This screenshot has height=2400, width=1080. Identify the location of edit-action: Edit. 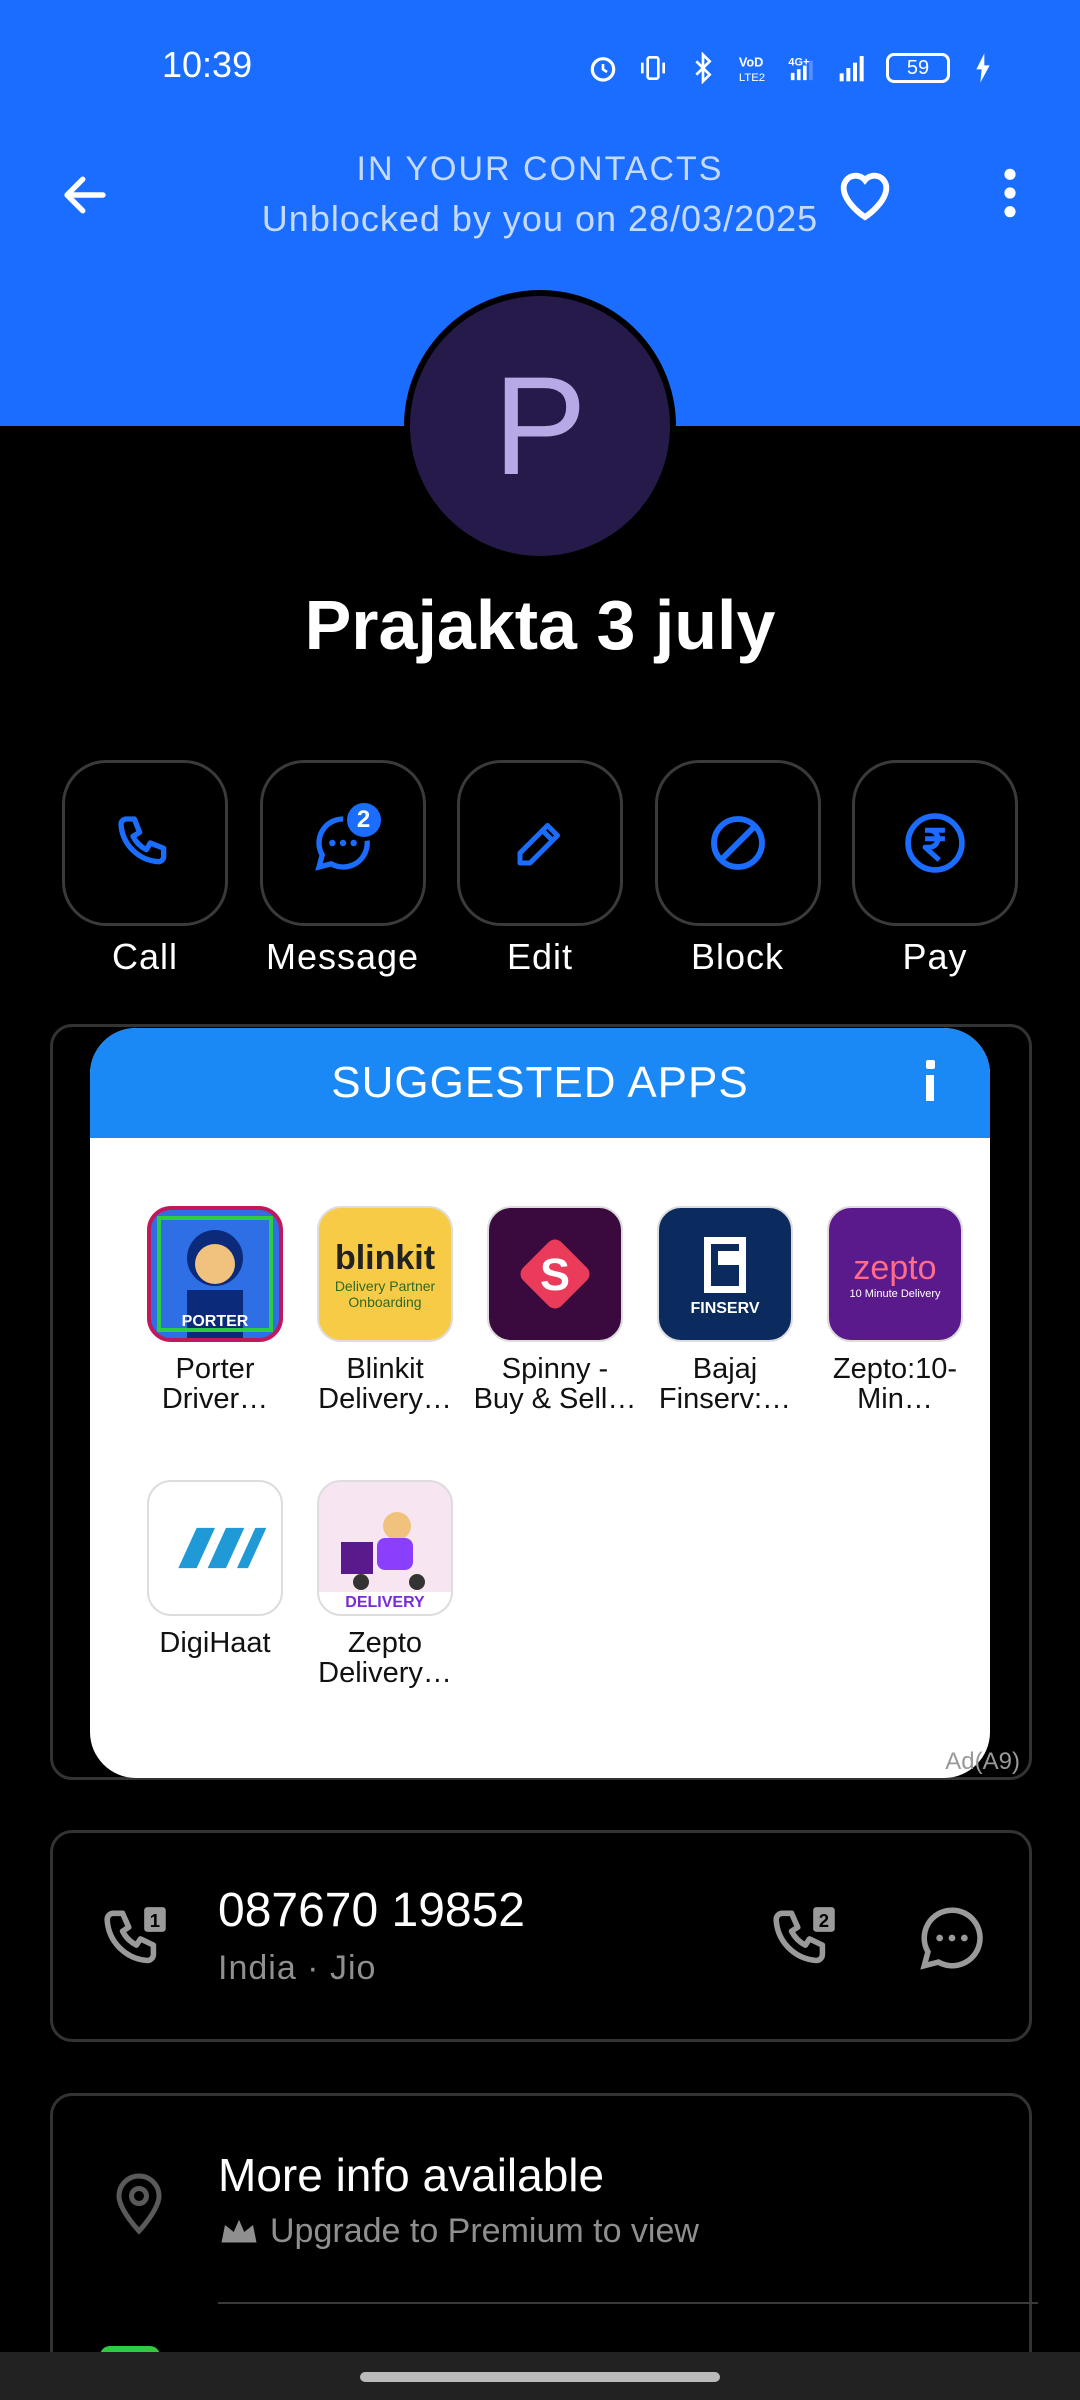
(540, 869).